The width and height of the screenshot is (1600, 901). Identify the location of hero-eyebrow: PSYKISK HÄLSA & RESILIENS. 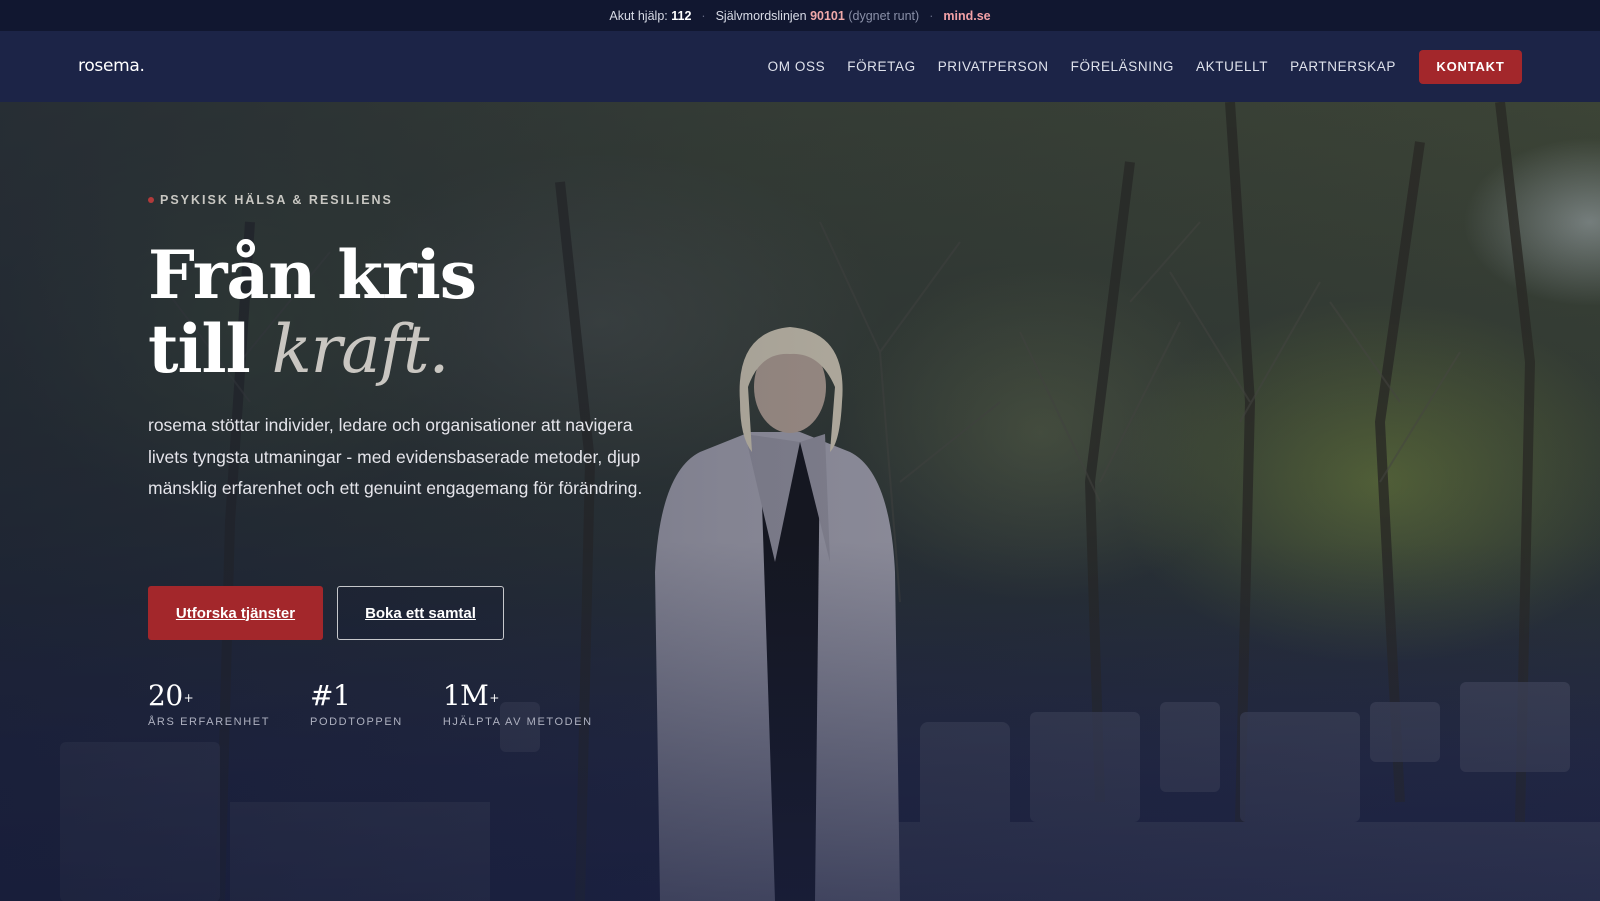
(270, 200).